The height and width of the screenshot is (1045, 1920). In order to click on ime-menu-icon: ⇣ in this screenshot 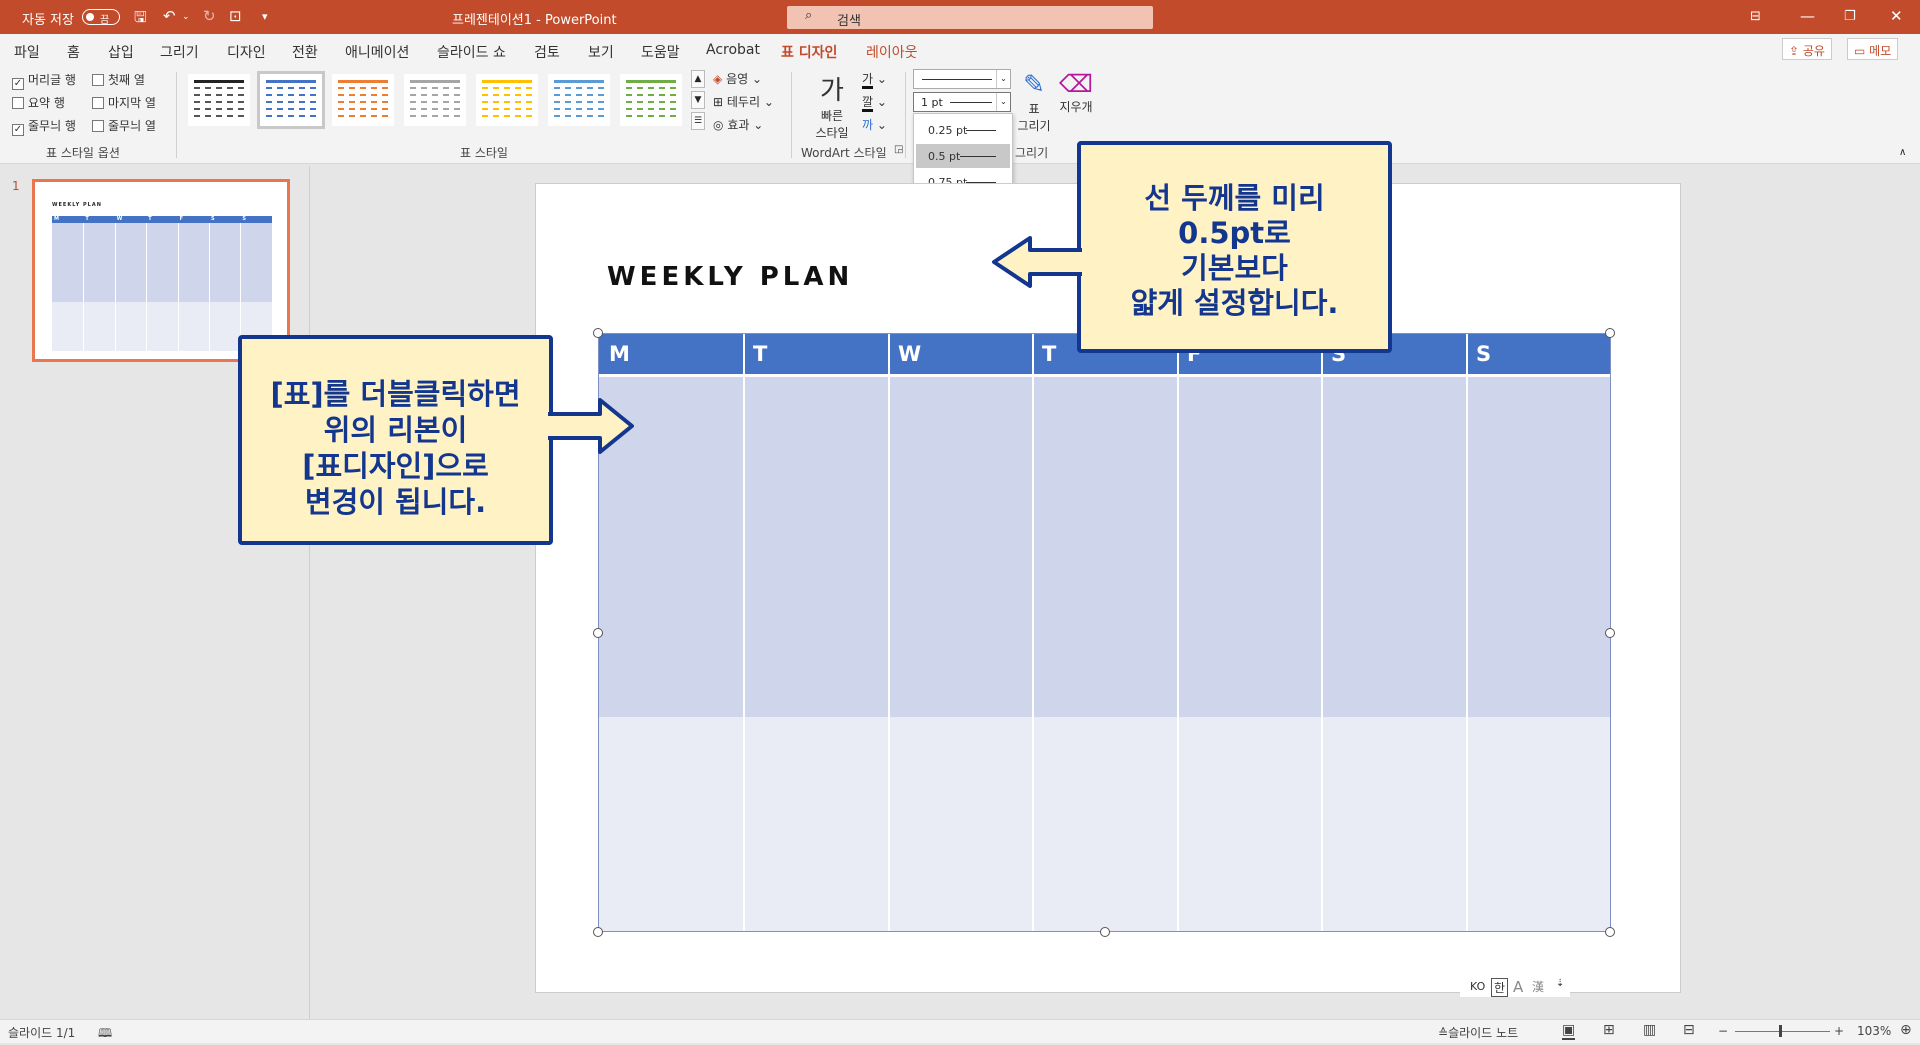, I will do `click(1560, 983)`.